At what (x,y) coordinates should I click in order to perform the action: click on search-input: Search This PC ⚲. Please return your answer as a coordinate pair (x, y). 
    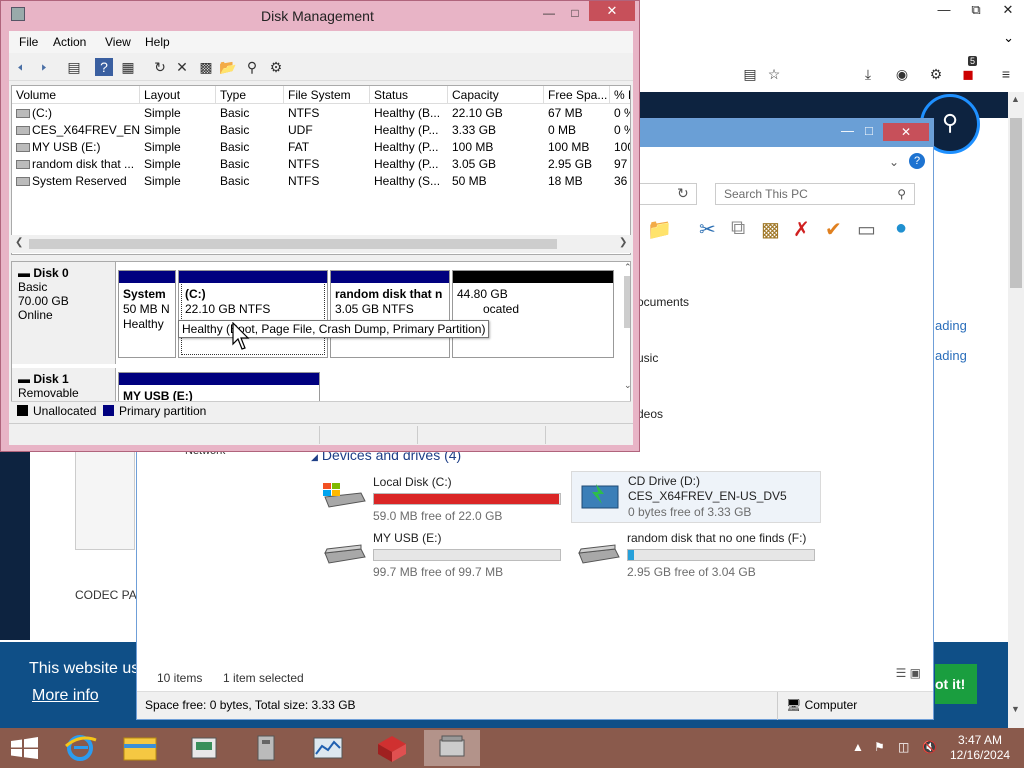
    Looking at the image, I should click on (815, 194).